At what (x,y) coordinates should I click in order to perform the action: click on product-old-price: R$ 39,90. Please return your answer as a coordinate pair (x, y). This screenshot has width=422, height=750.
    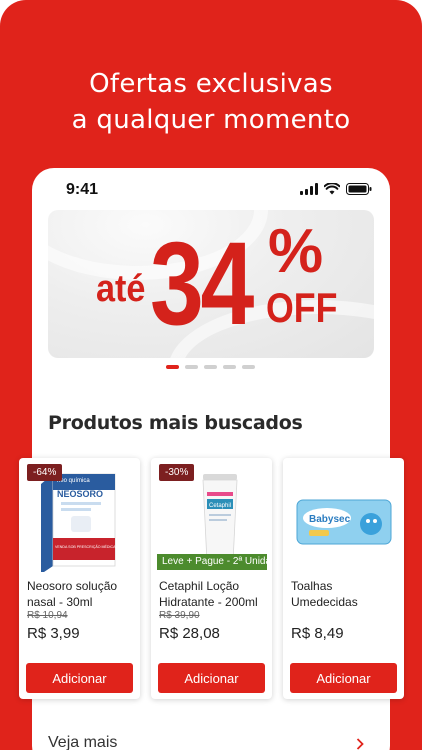
    Looking at the image, I should click on (179, 615).